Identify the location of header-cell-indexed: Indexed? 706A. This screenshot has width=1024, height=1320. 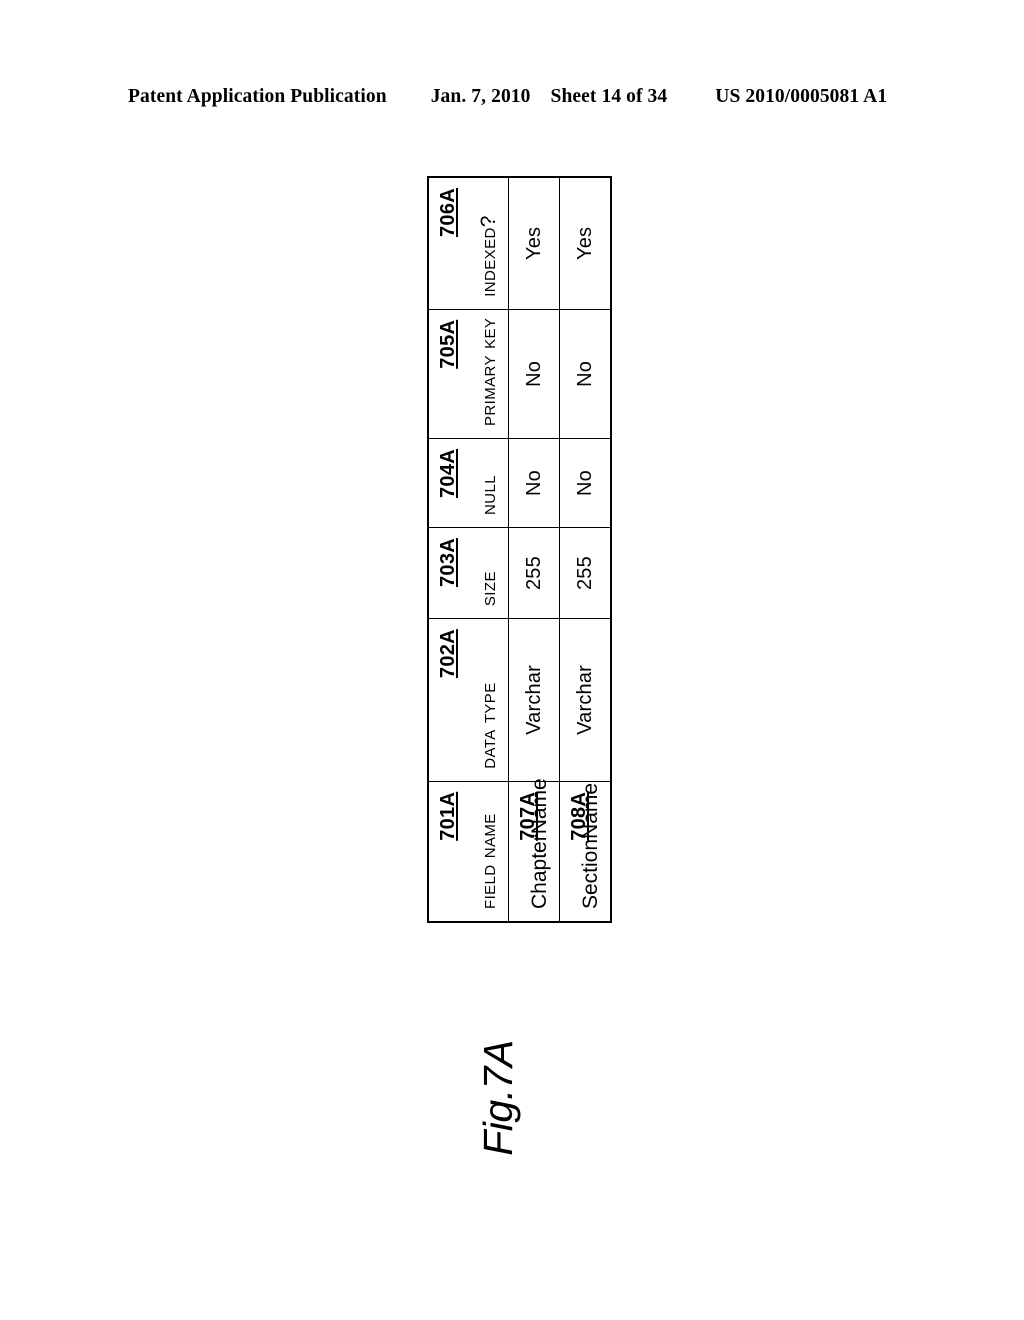
(468, 243).